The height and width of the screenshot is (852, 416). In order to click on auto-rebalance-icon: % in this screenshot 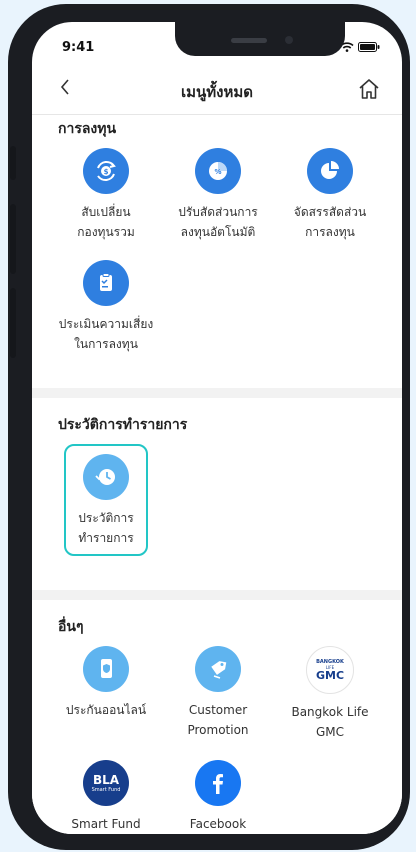, I will do `click(218, 171)`.